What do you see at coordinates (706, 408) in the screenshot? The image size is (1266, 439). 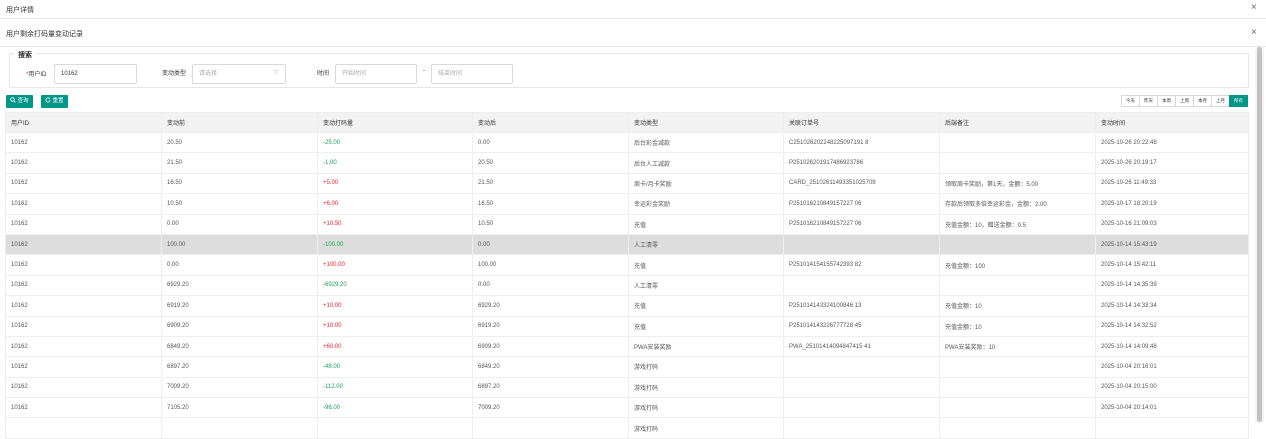 I see `table-cell: 游戏打码` at bounding box center [706, 408].